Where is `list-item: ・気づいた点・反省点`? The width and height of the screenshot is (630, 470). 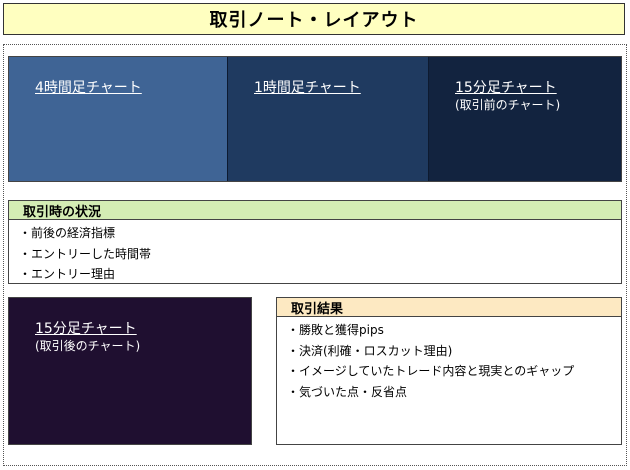 list-item: ・気づいた点・反省点 is located at coordinates (347, 391).